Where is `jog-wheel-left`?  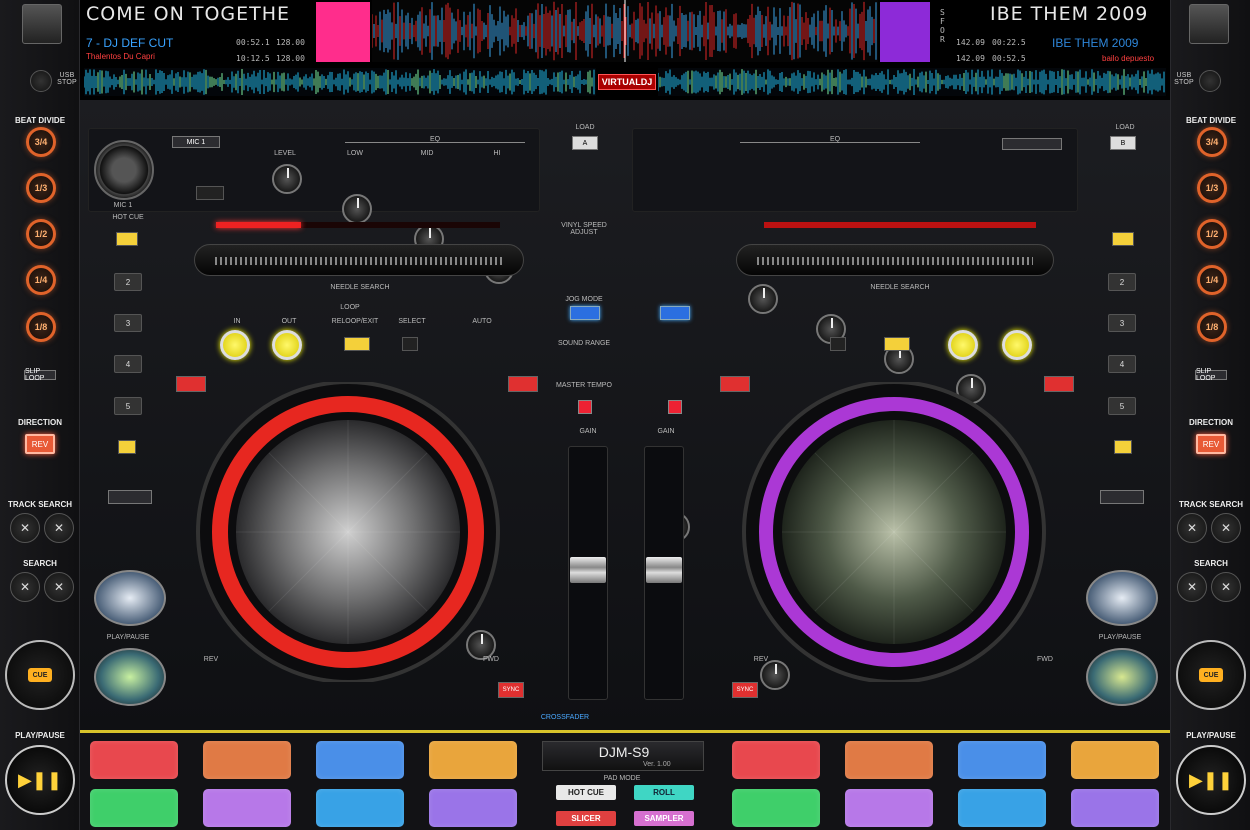
jog-wheel-left is located at coordinates (348, 532).